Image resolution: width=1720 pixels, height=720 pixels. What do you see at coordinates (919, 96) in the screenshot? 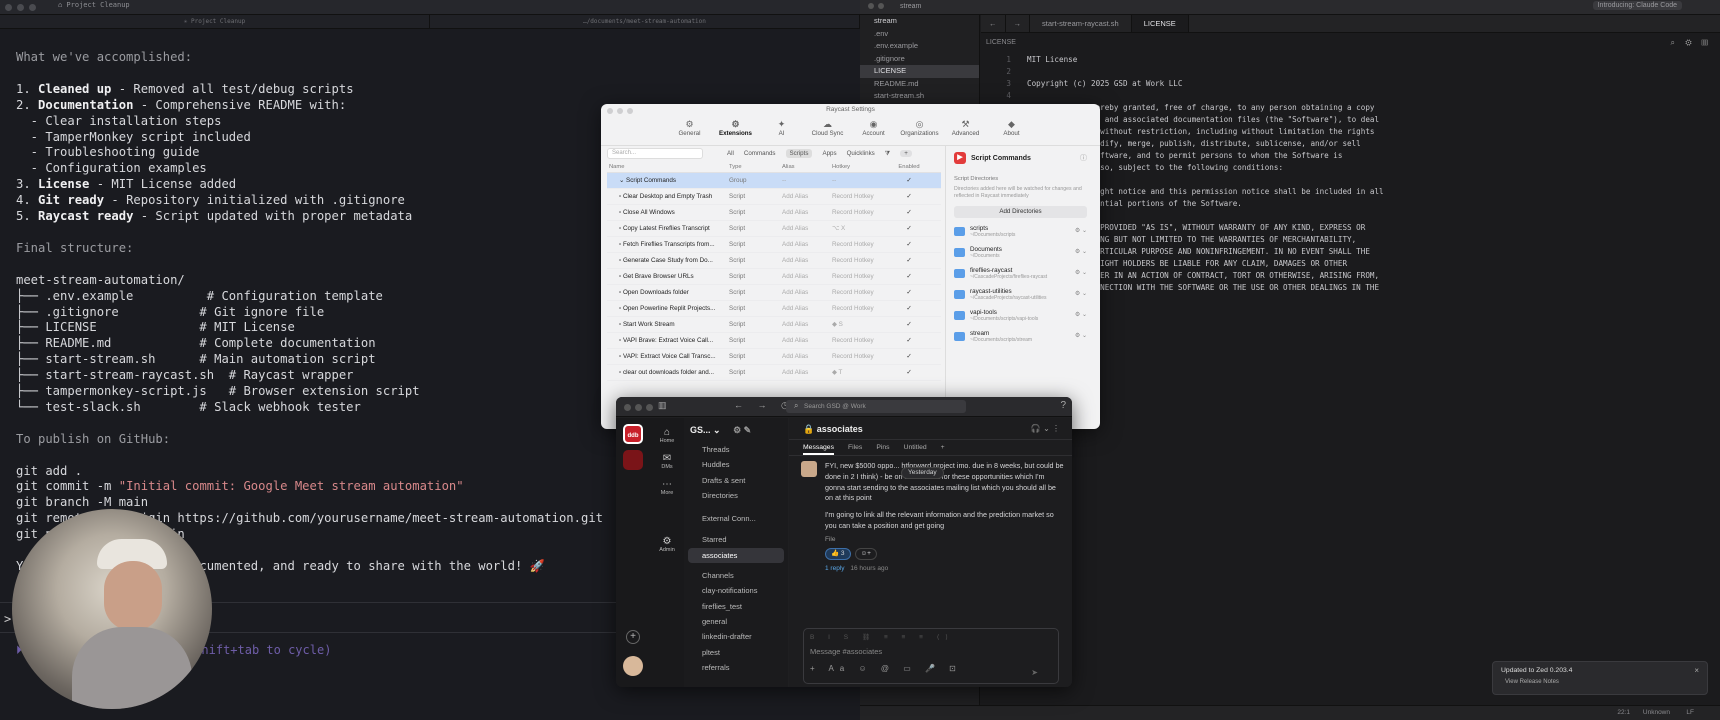
I see `file-item: start-stream.sh` at bounding box center [919, 96].